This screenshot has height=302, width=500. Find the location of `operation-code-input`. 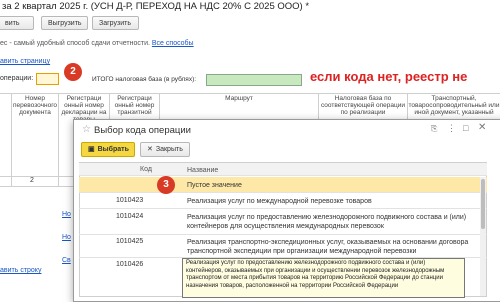

operation-code-input is located at coordinates (47, 79).